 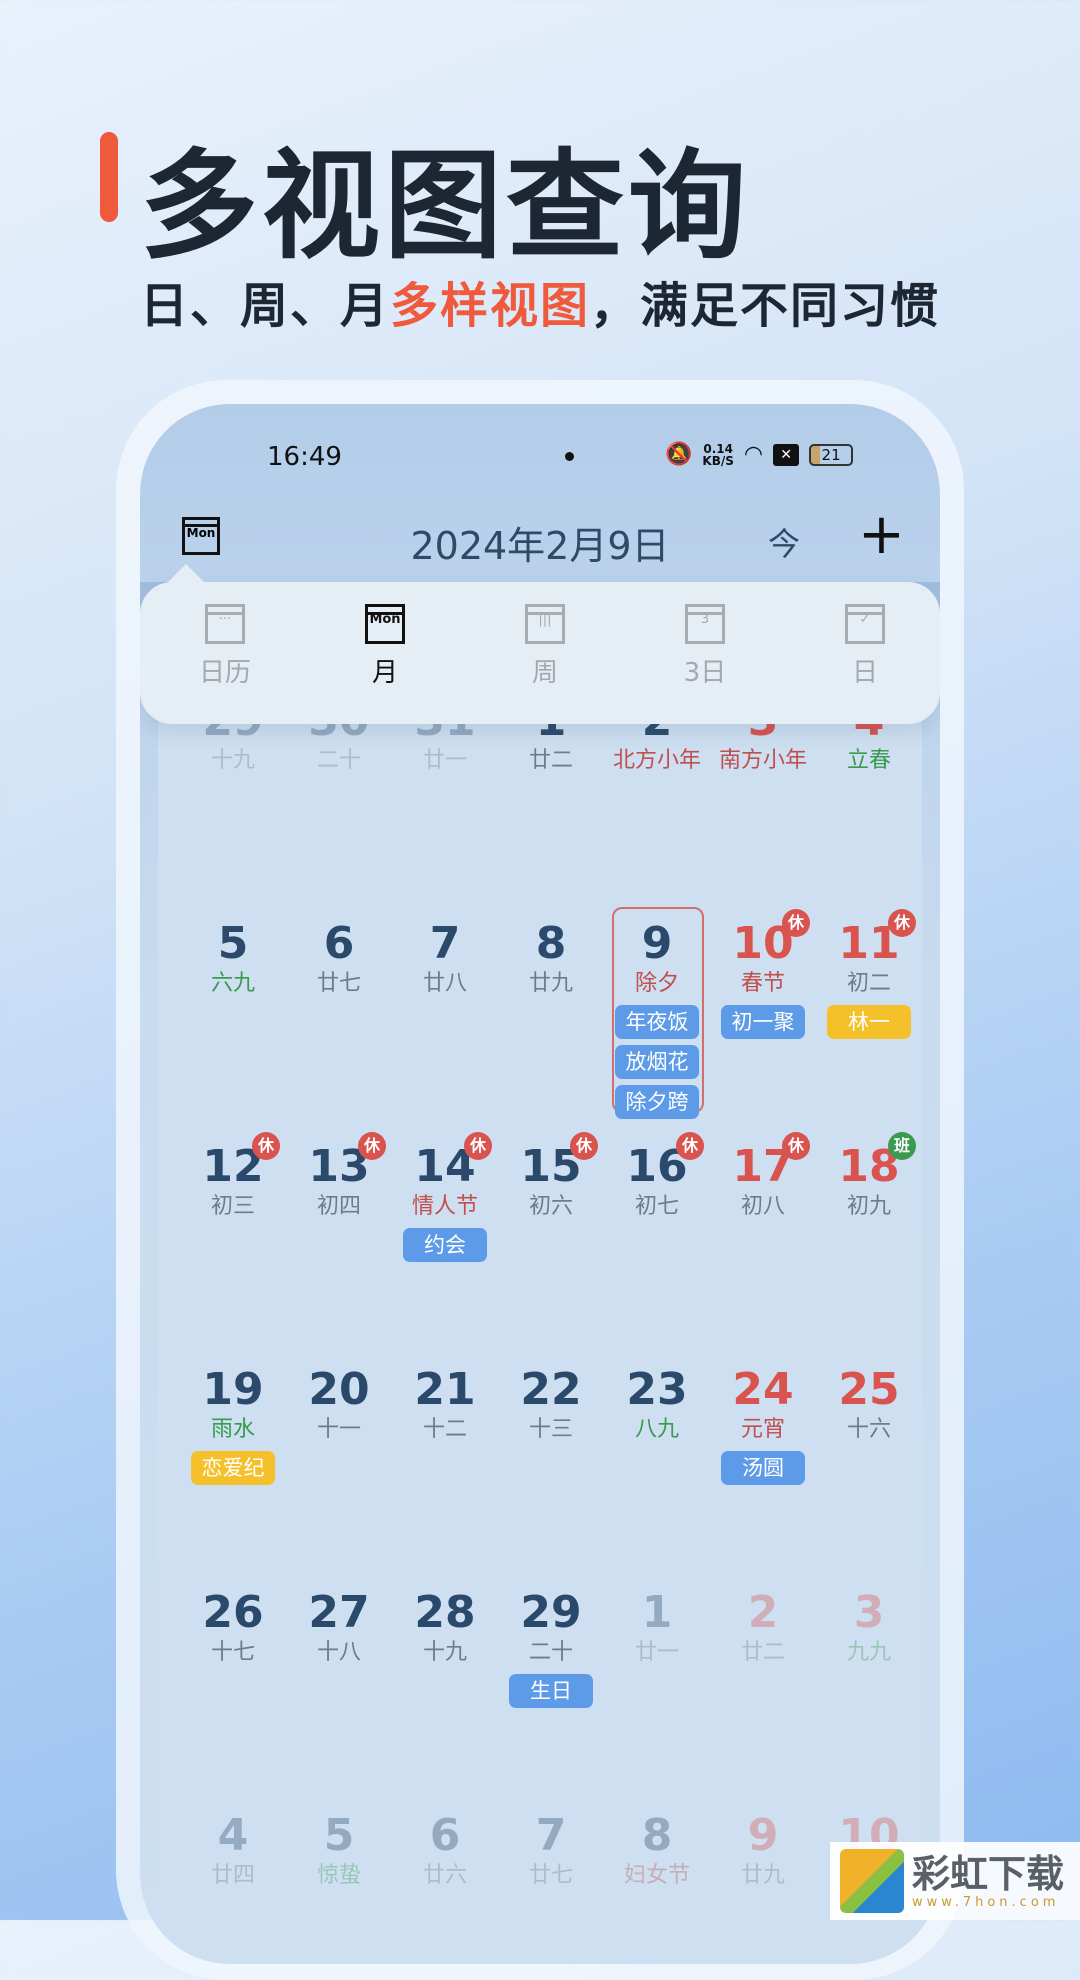 I want to click on day-cell: 20 十一, so click(x=339, y=1405).